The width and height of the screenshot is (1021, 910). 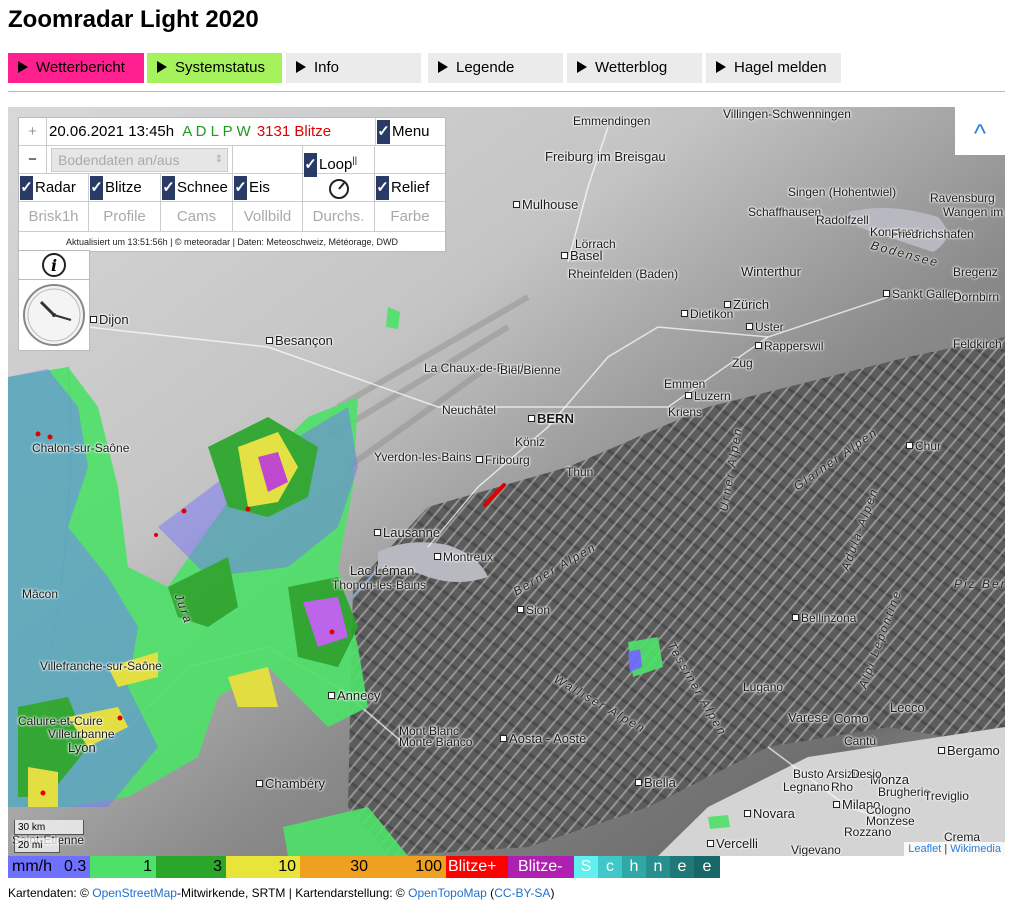 I want to click on place-label: Lyon, so click(x=82, y=747).